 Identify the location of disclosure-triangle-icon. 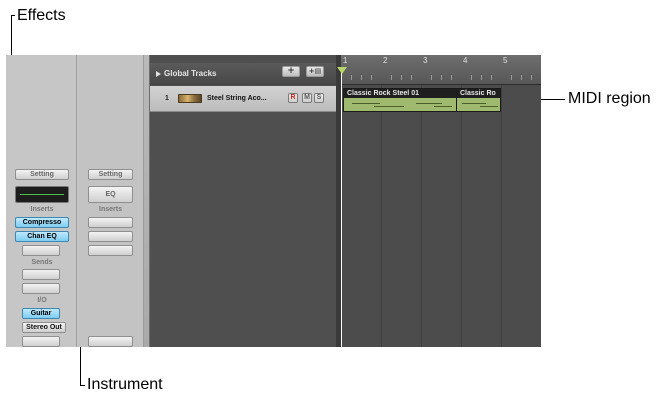
(158, 74).